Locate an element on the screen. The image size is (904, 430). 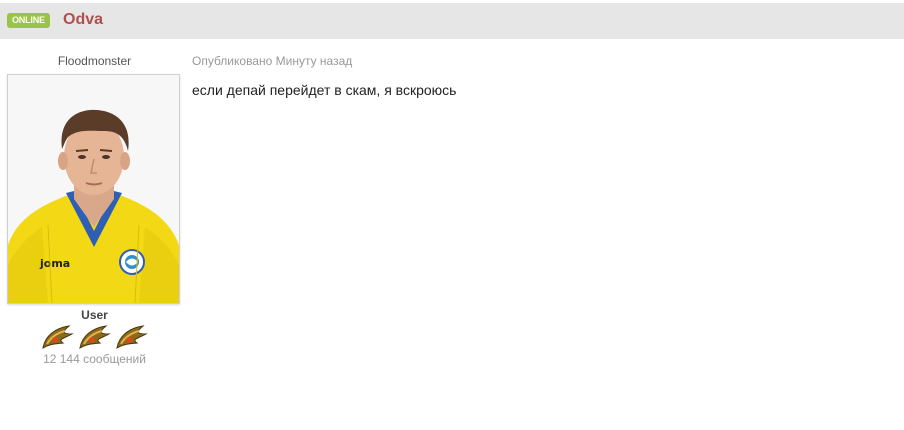
avatar-photo: joma is located at coordinates (93, 189).